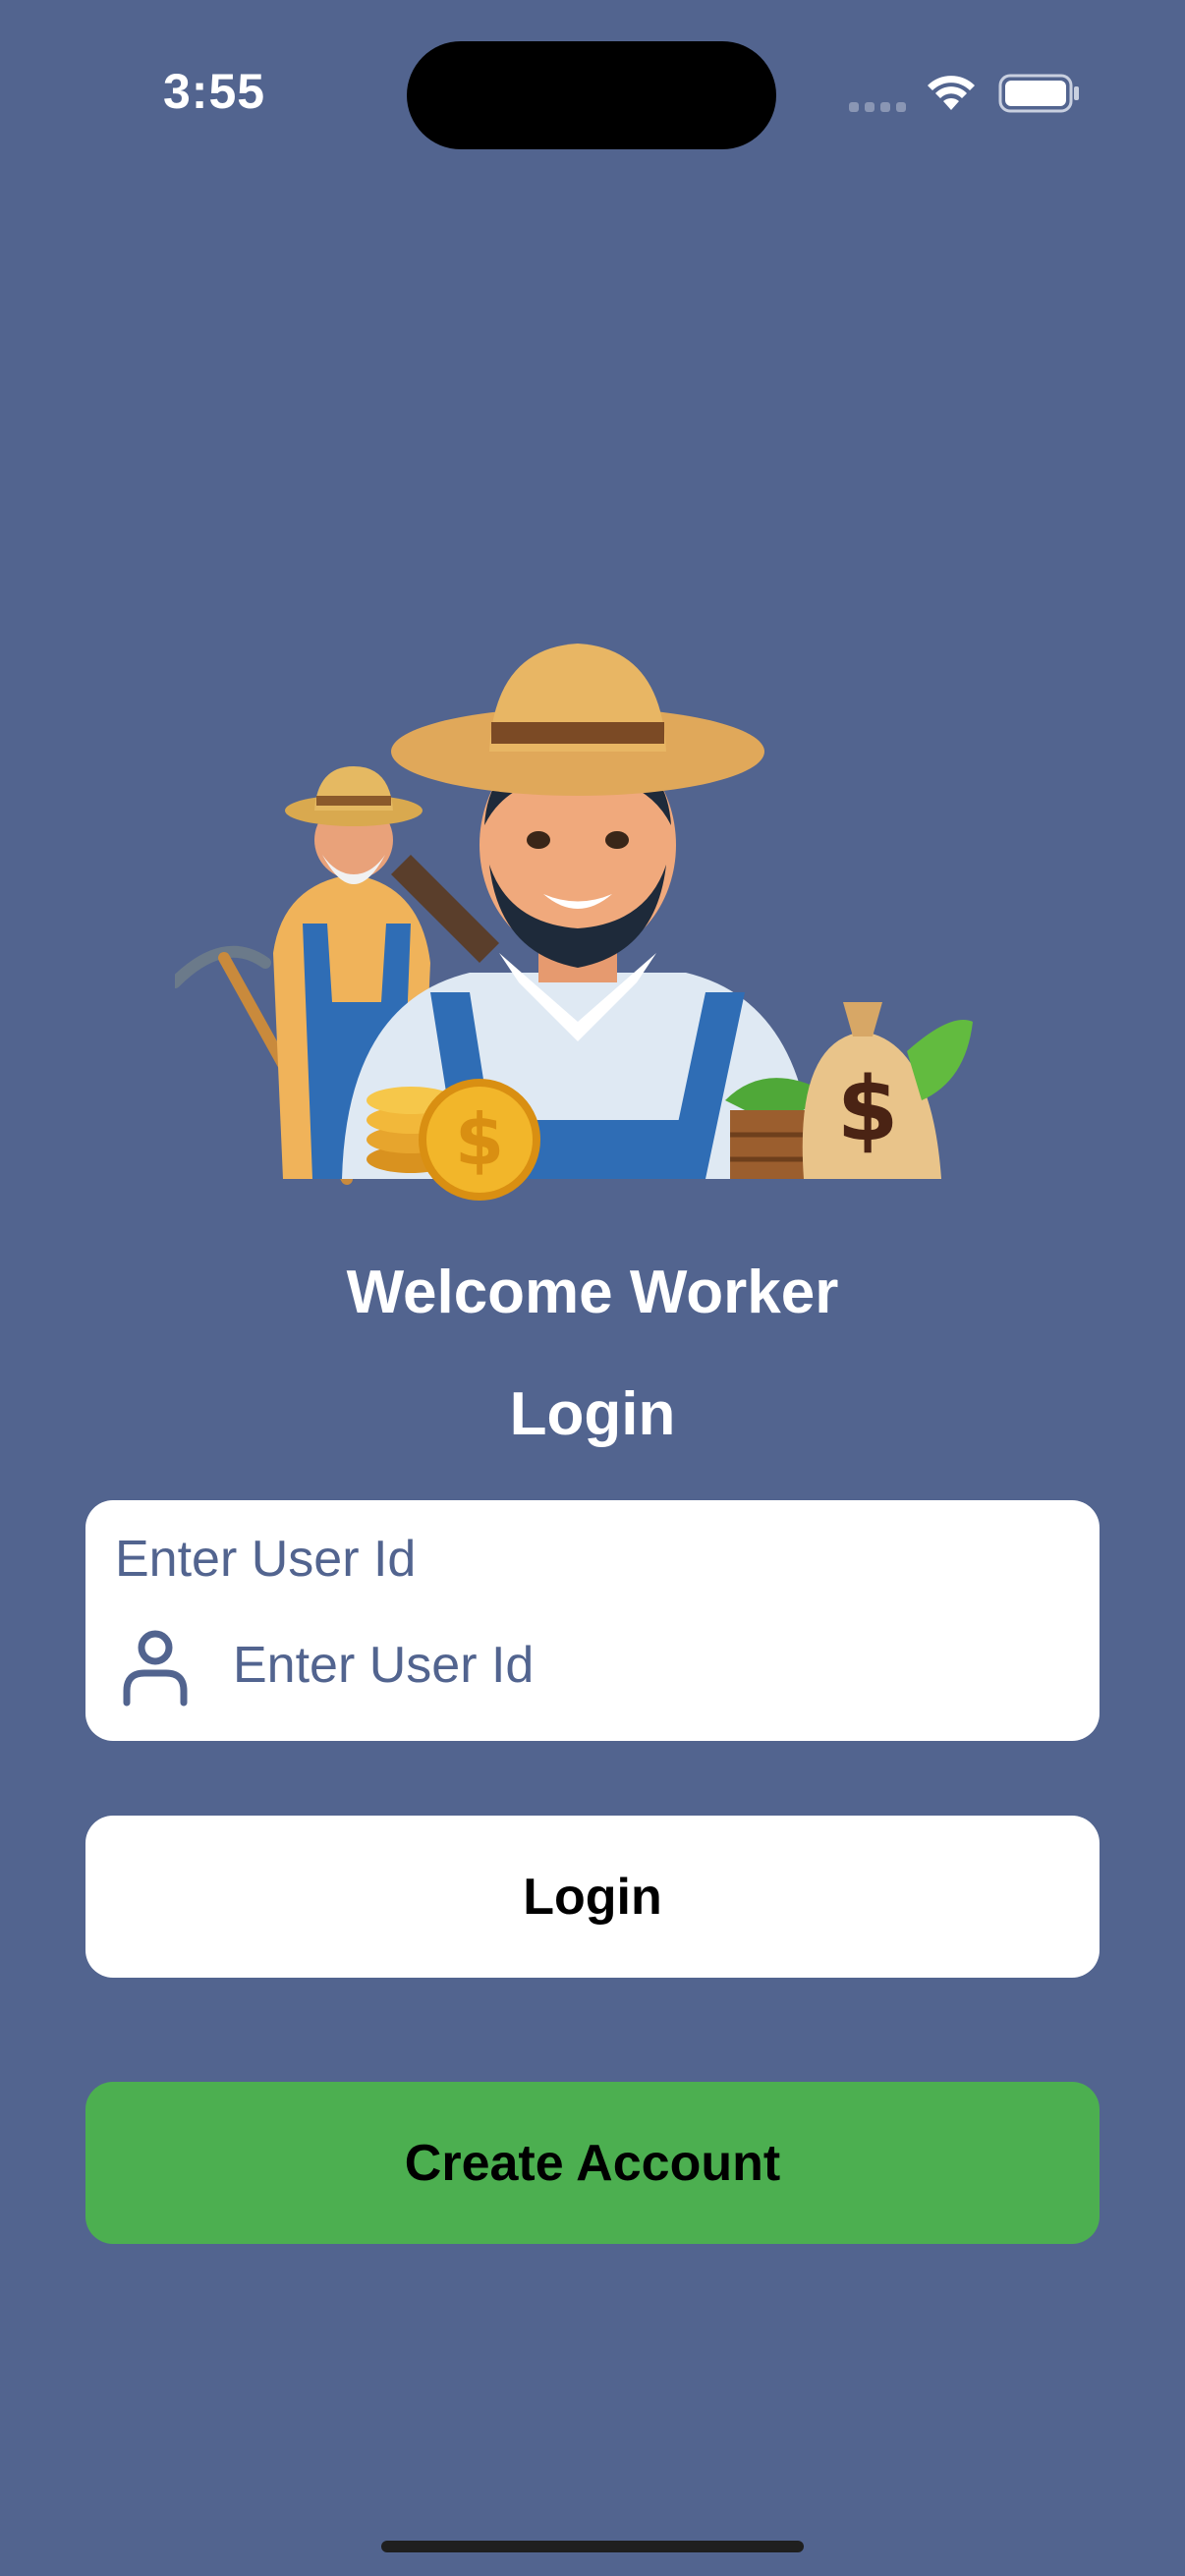 The height and width of the screenshot is (2576, 1185). I want to click on user-id-input, so click(646, 1665).